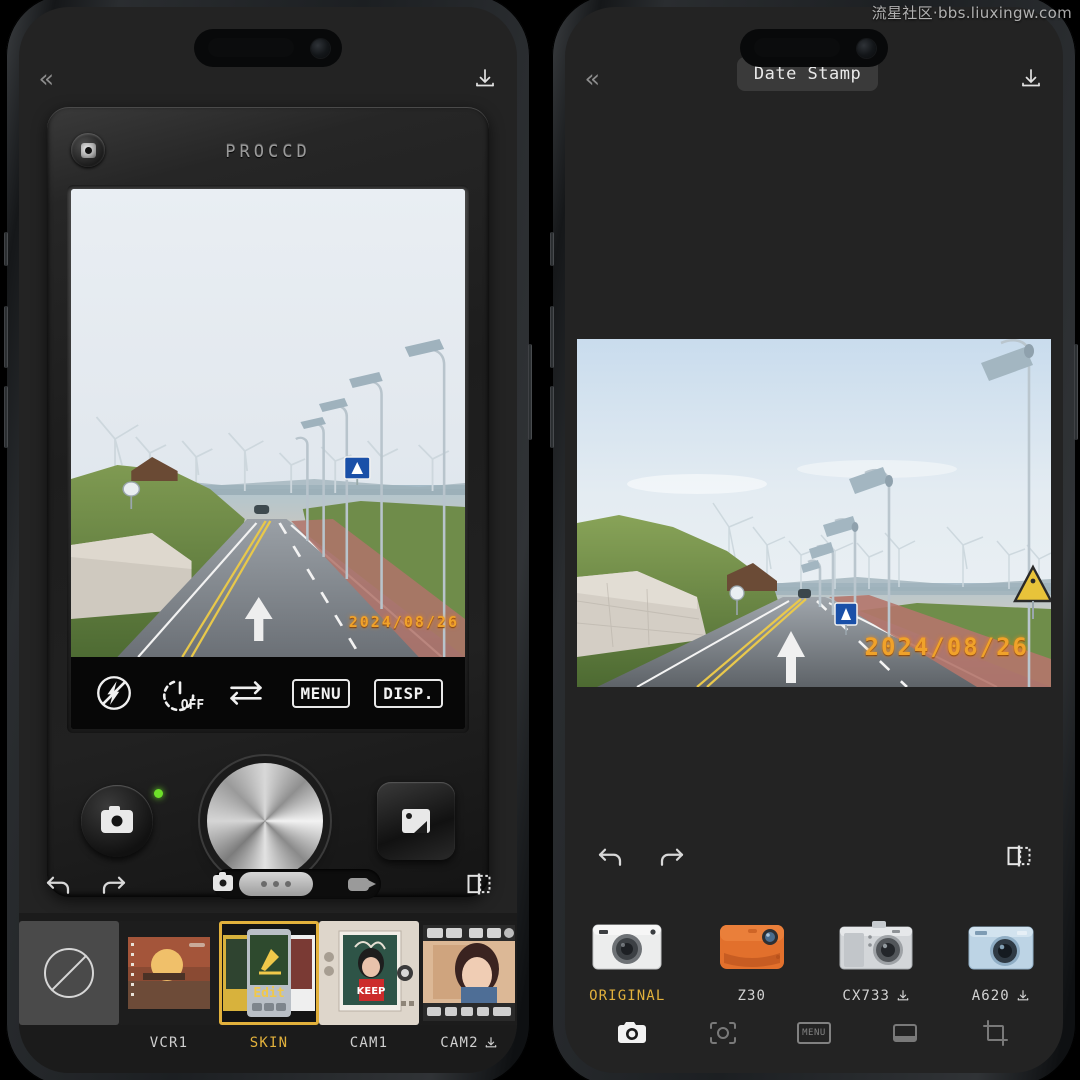  I want to click on left-lower-toolbar, so click(268, 884).